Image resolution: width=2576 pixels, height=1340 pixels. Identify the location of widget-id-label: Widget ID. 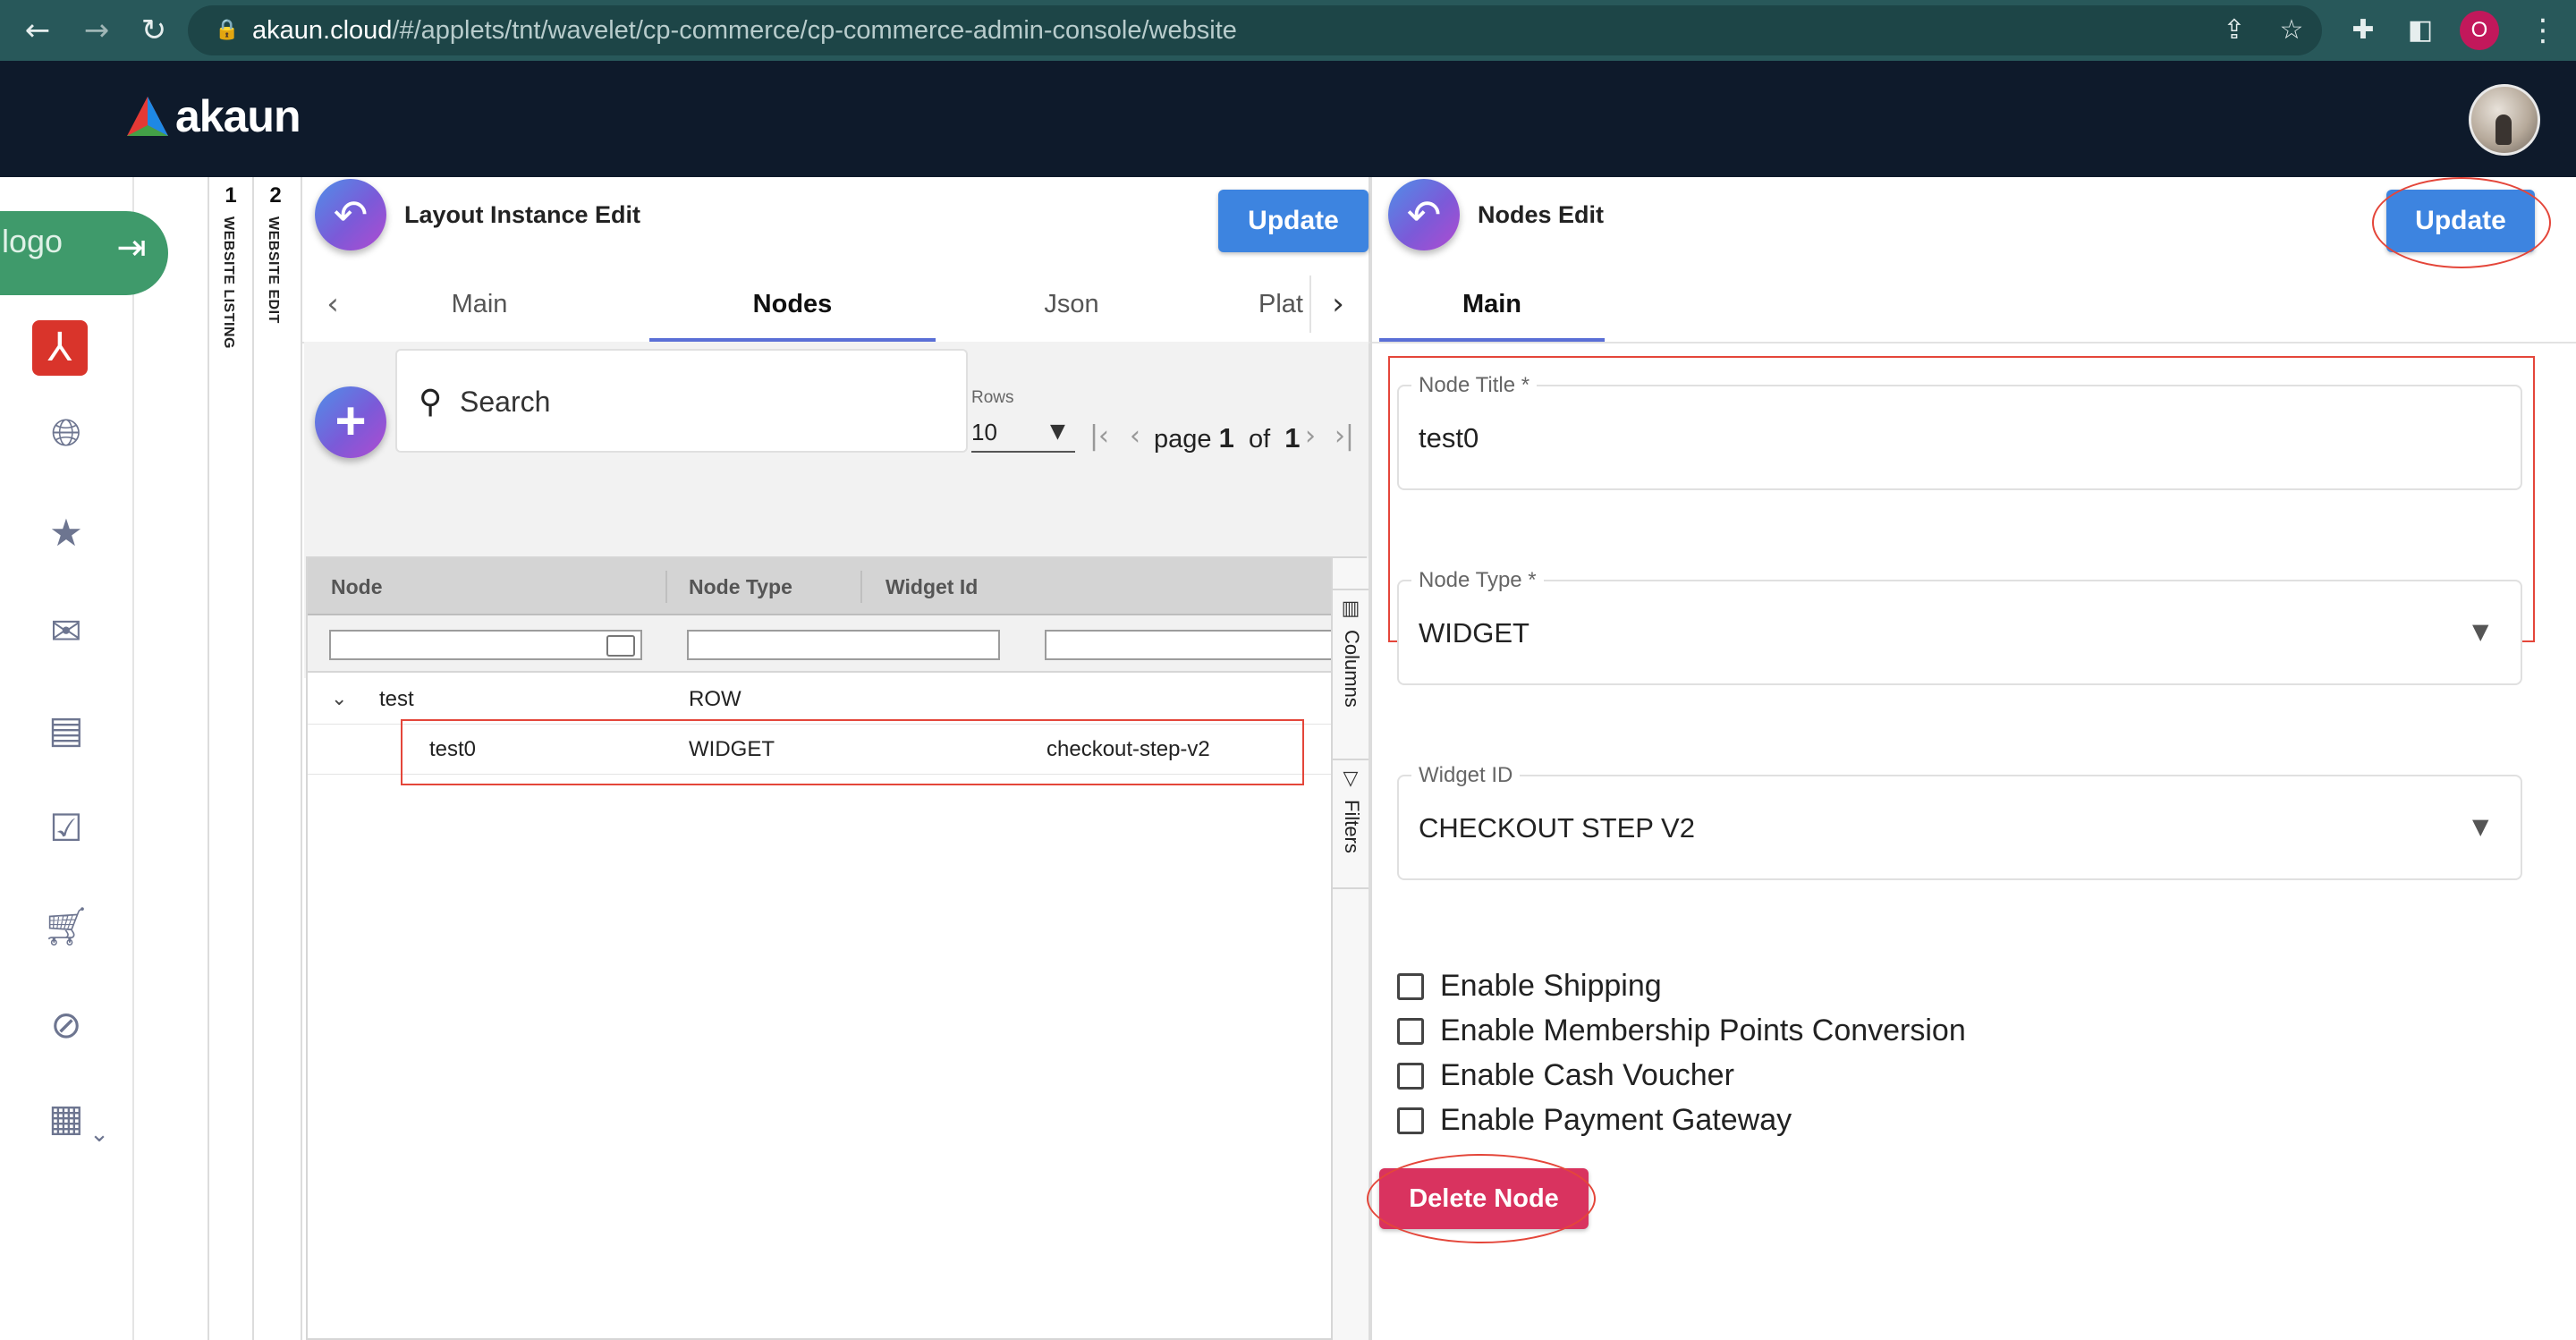
(1466, 775).